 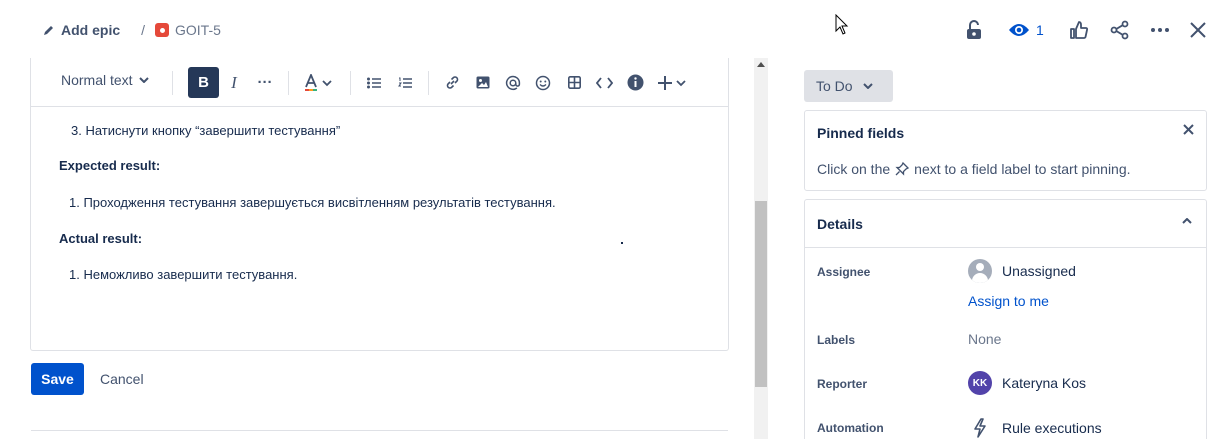 I want to click on avatar: KK, so click(x=980, y=383).